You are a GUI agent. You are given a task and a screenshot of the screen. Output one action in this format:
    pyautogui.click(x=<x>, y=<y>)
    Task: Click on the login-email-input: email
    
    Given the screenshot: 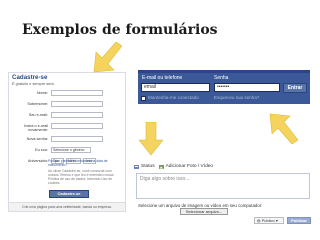 What is the action you would take?
    pyautogui.click(x=175, y=87)
    